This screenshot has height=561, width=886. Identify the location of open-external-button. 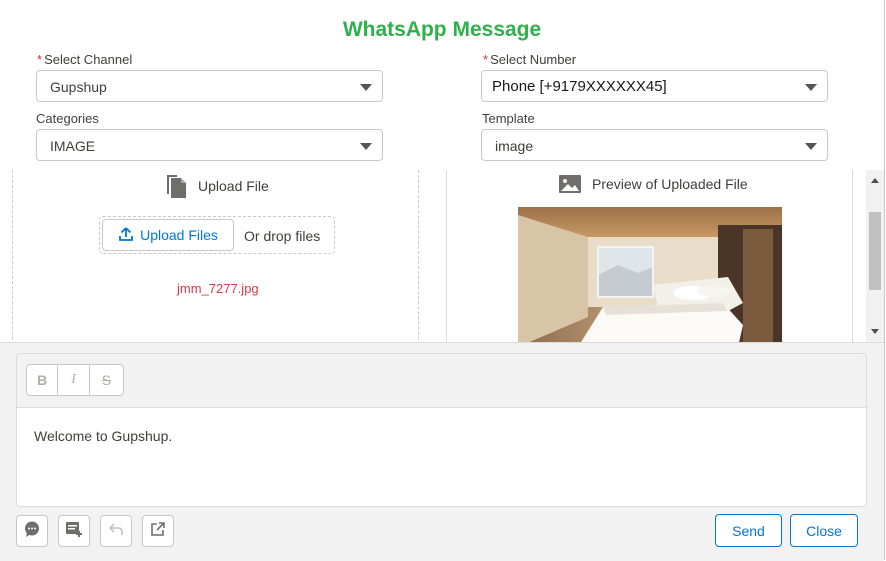
(158, 531).